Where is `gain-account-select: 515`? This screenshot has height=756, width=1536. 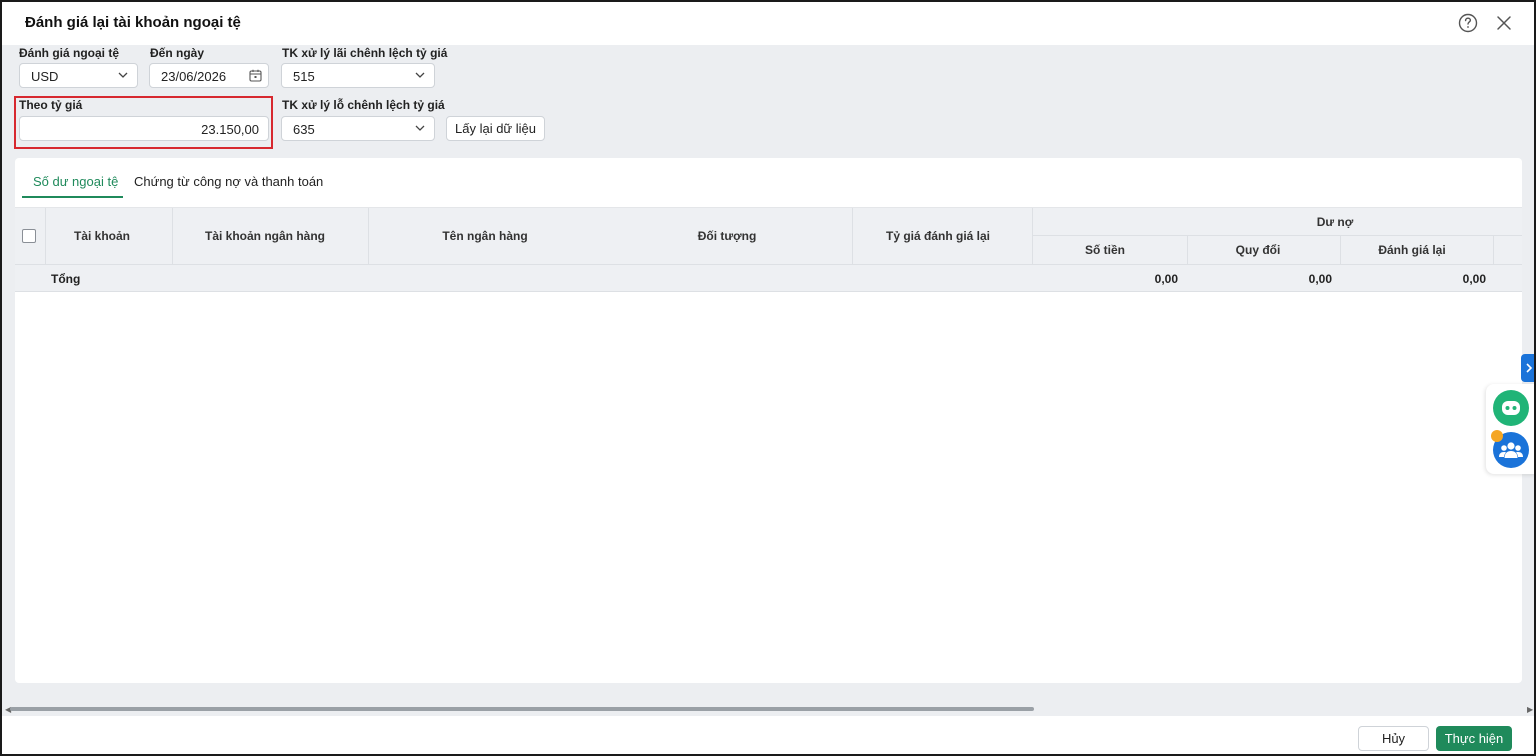
gain-account-select: 515 is located at coordinates (358, 75).